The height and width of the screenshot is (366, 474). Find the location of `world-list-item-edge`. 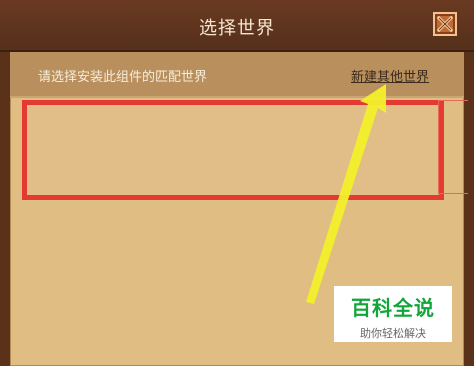

world-list-item-edge is located at coordinates (453, 147).